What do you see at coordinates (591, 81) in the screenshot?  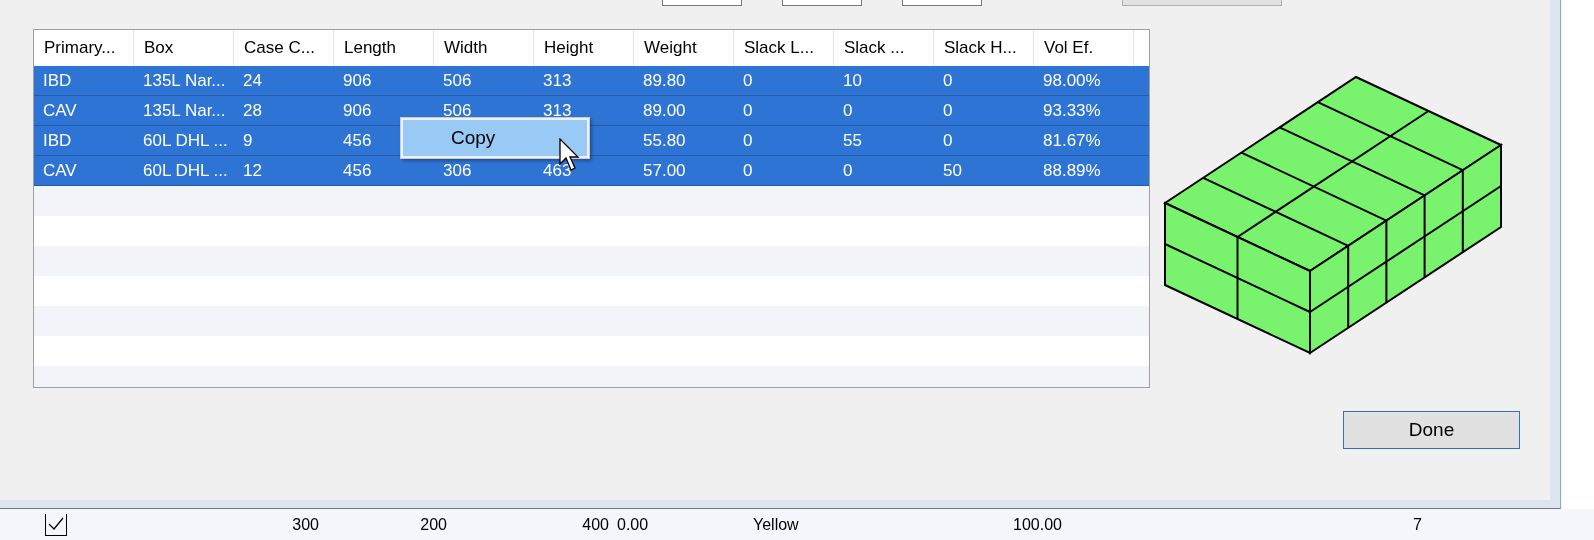 I see `table-row: IBD 135L Nar... 24 906 506 313 89.80 0 10 0 98.00%` at bounding box center [591, 81].